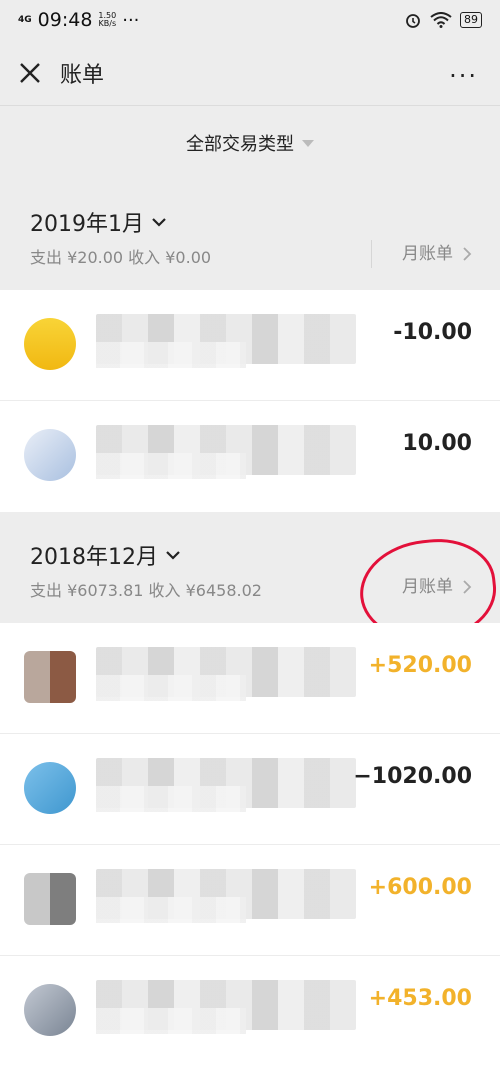 The image size is (500, 1067). I want to click on filter-label: 全部交易类型, so click(240, 144).